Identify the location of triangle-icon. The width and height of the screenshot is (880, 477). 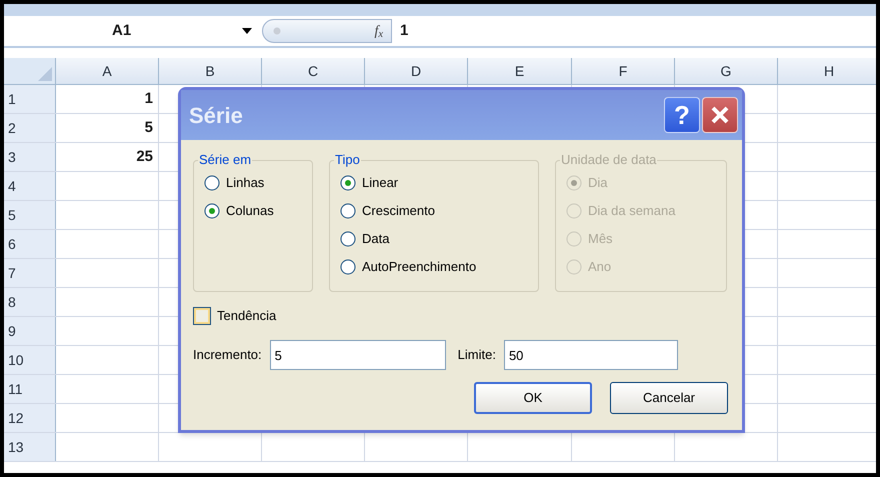
(45, 74).